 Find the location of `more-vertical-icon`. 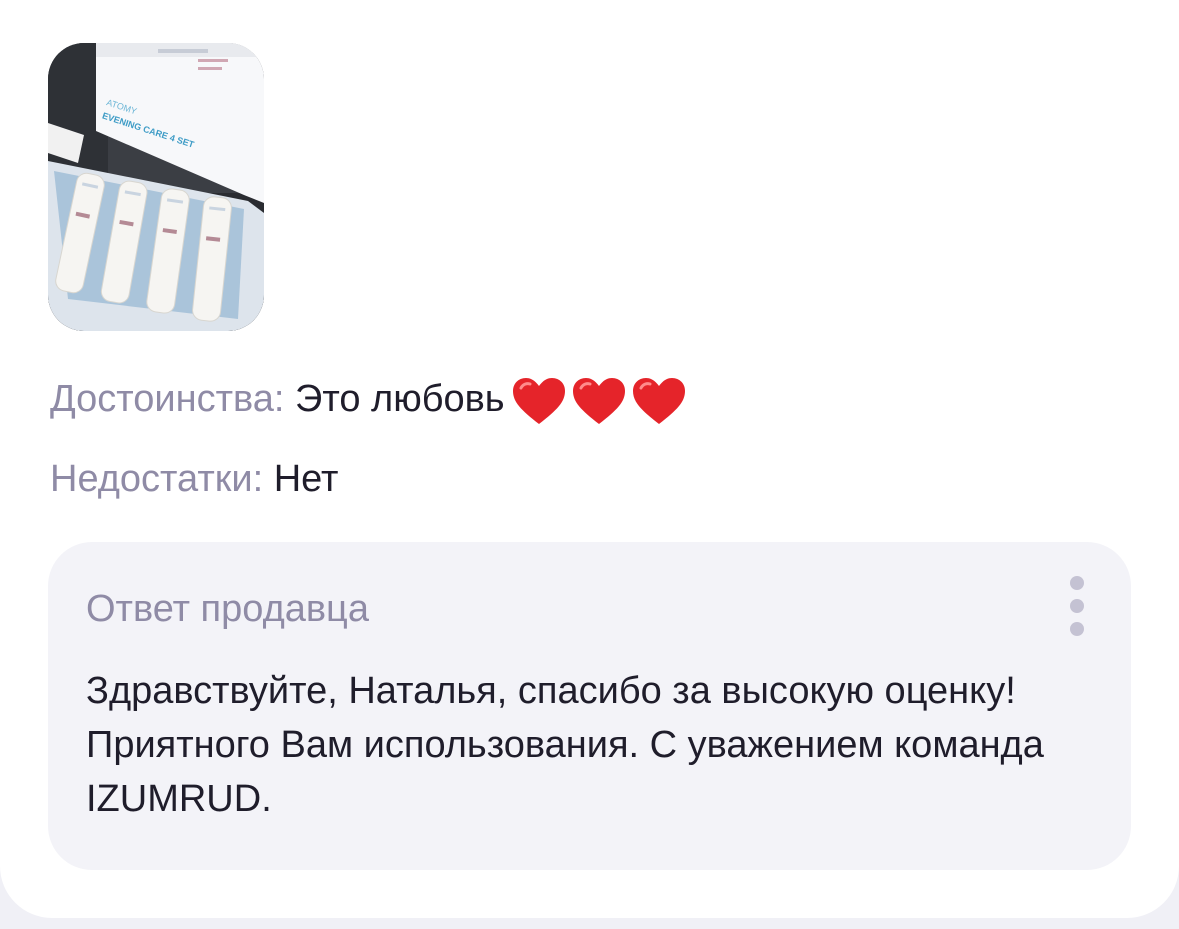

more-vertical-icon is located at coordinates (1077, 605).